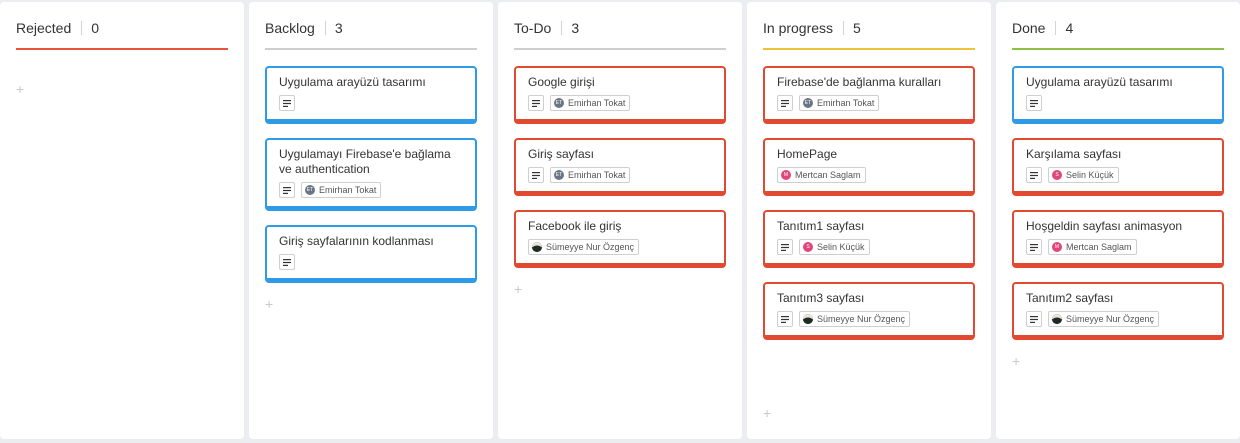 The height and width of the screenshot is (443, 1240). I want to click on task-card: HomePage M Mertcan Saglam, so click(869, 167).